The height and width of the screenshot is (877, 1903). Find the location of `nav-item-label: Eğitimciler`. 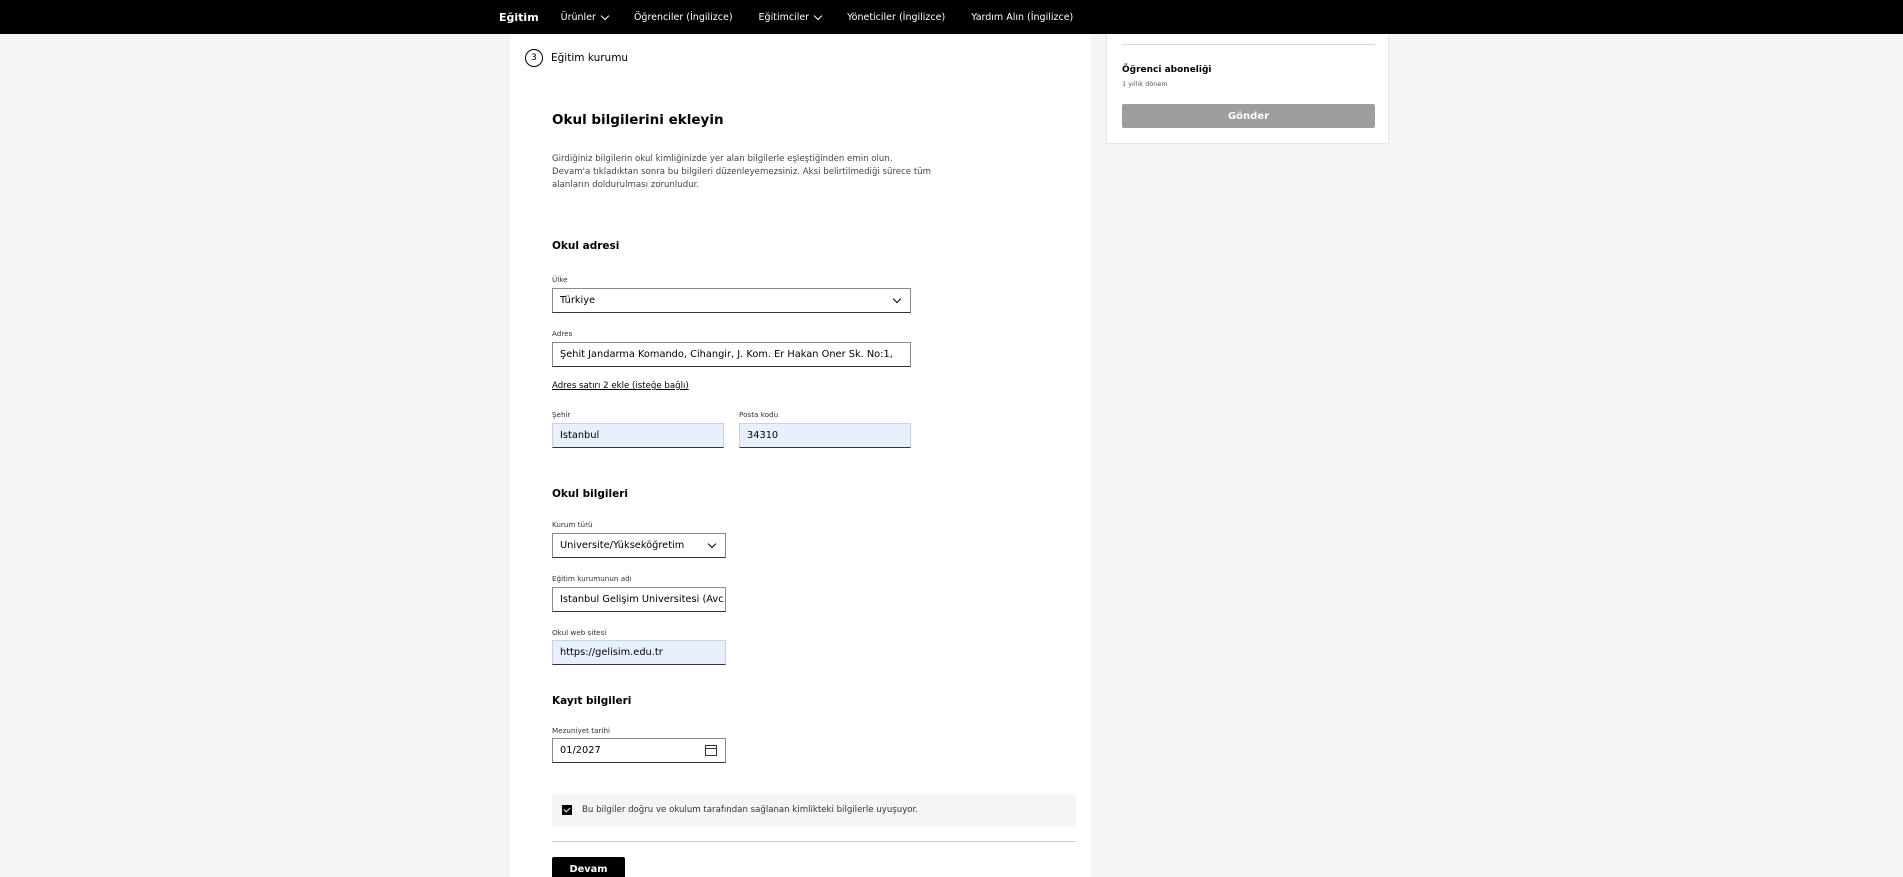

nav-item-label: Eğitimciler is located at coordinates (784, 17).